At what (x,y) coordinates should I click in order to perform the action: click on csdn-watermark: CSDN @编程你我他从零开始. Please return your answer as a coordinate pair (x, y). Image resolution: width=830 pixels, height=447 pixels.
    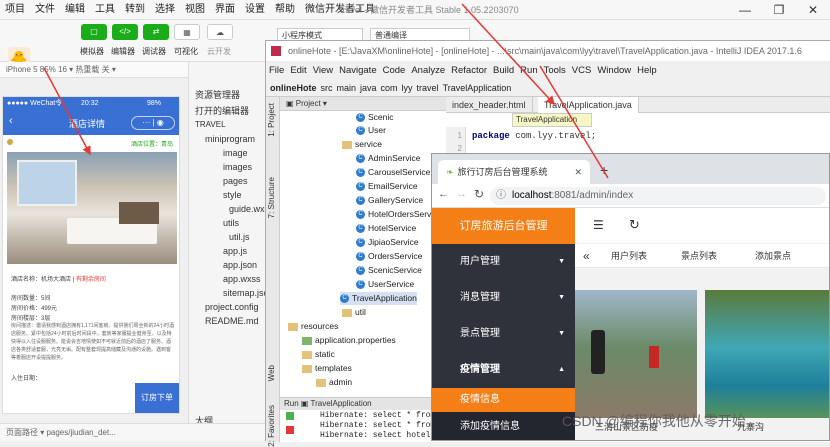
    Looking at the image, I should click on (654, 421).